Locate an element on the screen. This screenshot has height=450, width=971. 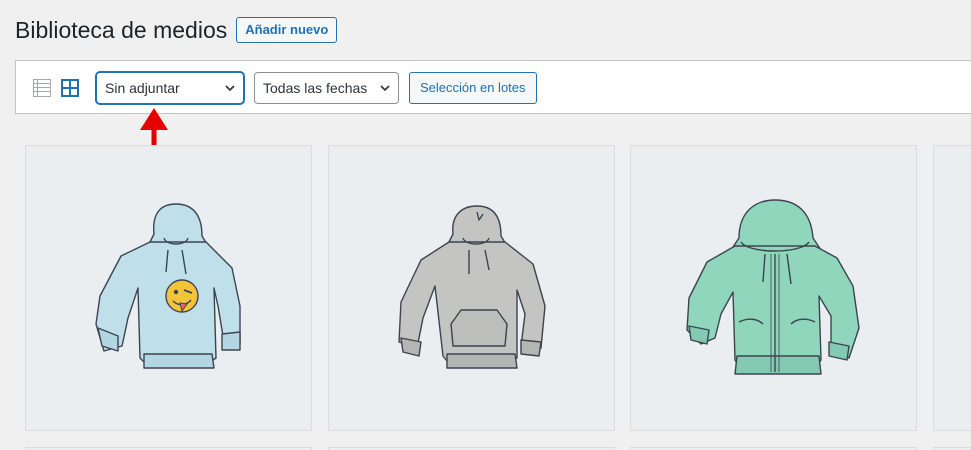
date-filter-select: Todas las fechas is located at coordinates (326, 88).